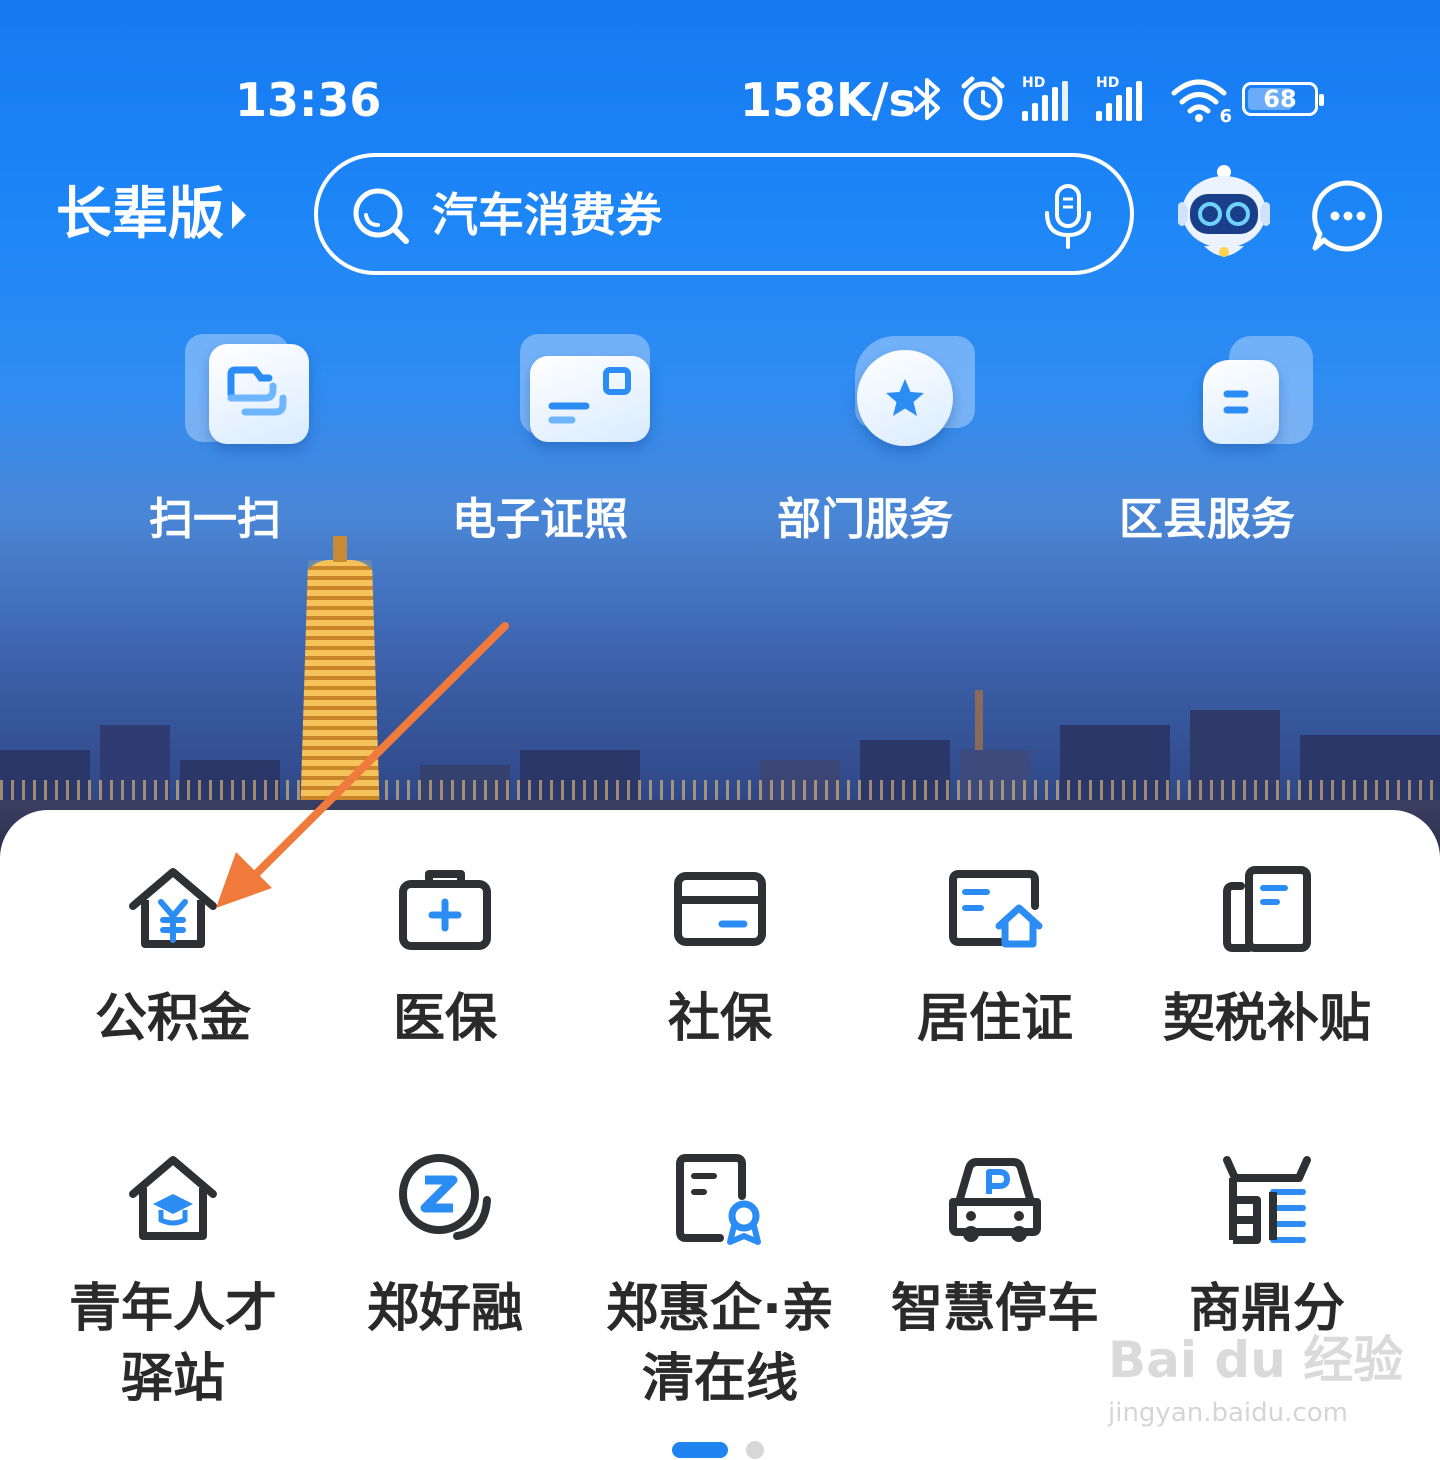 The image size is (1440, 1460). Describe the element at coordinates (173, 958) in the screenshot. I see `service-housing-fund: 公积金` at that location.